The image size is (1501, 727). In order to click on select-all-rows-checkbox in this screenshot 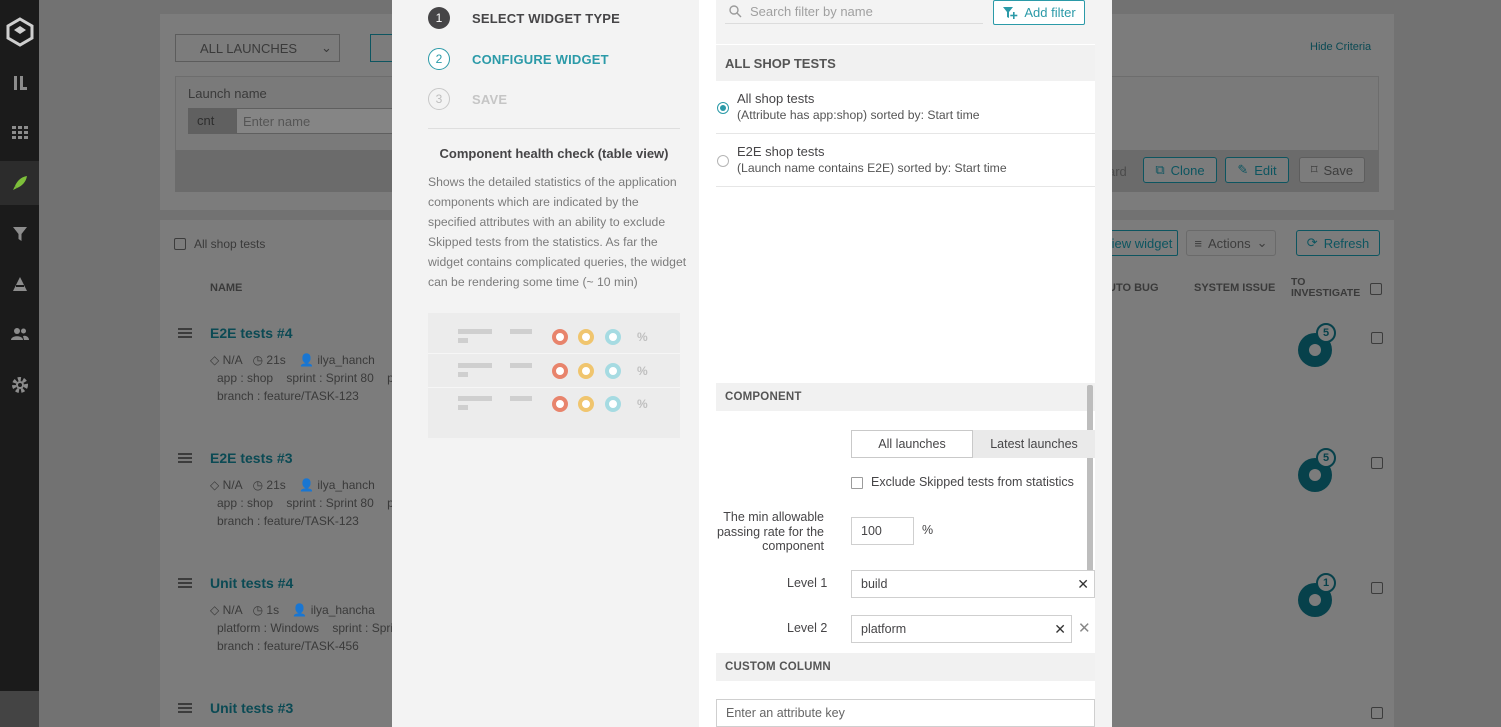, I will do `click(1376, 289)`.